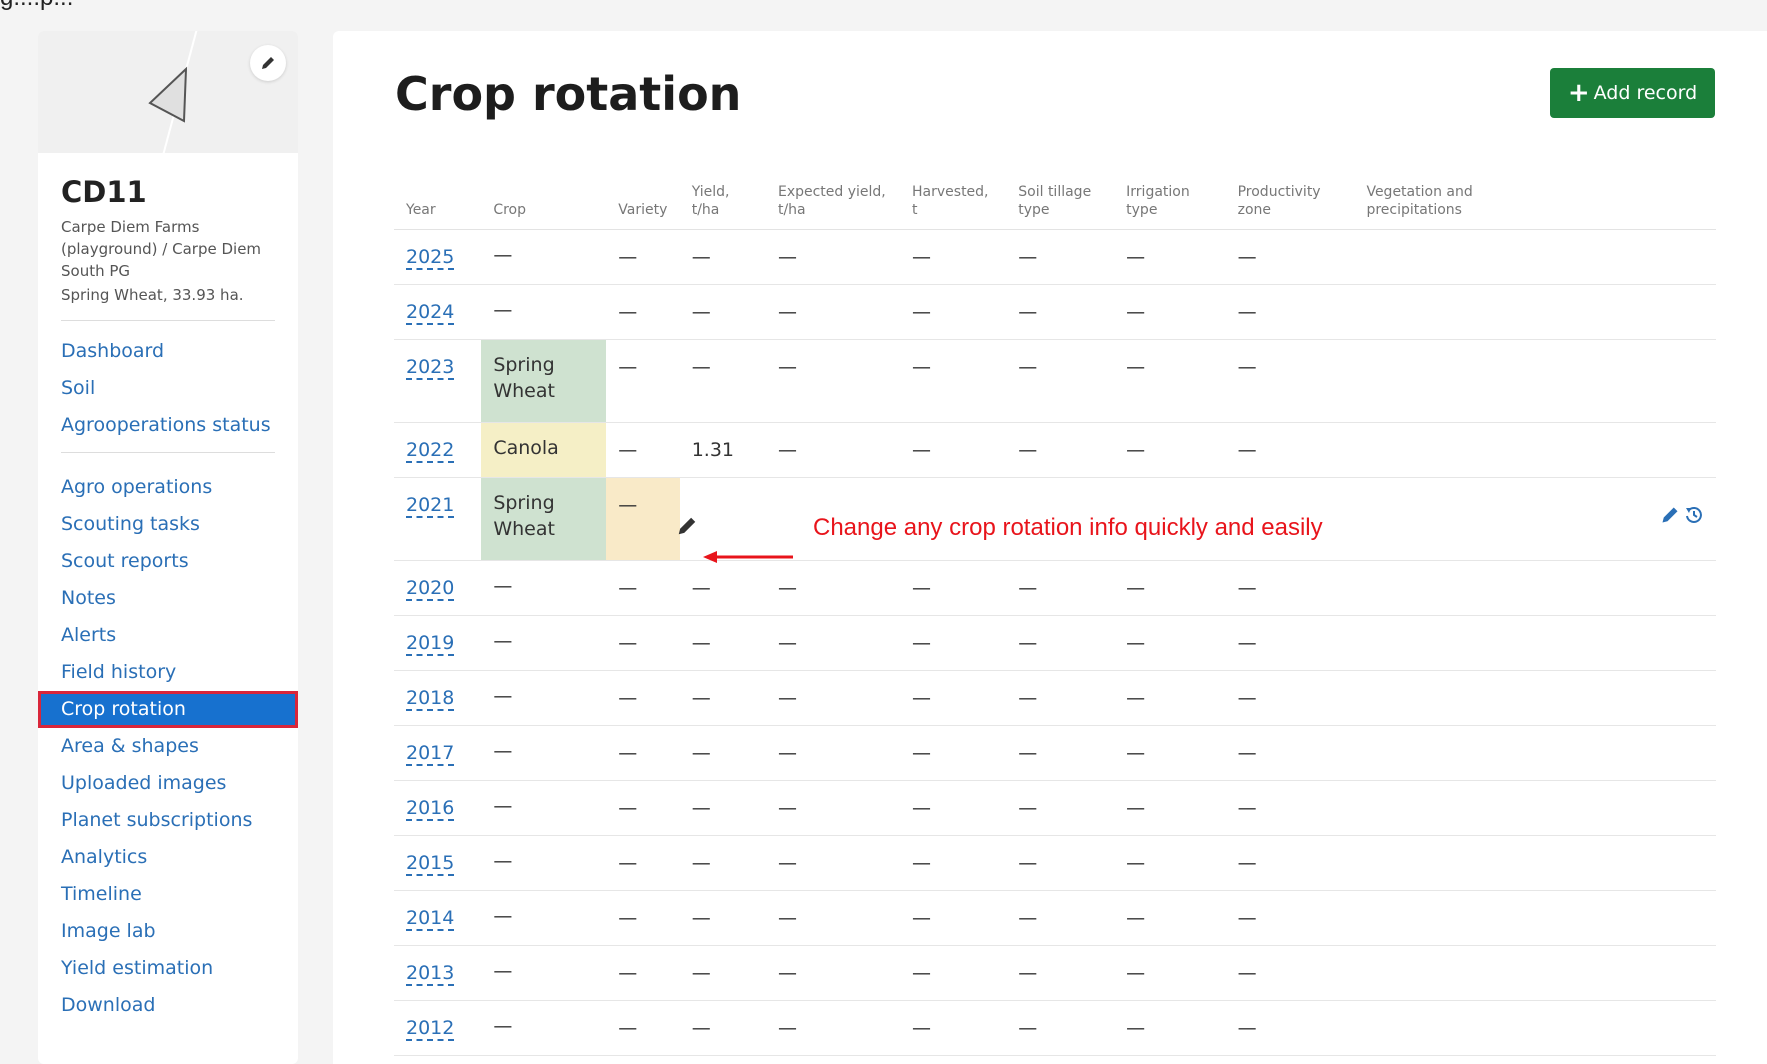  I want to click on column-header-line: t/ha, so click(705, 210).